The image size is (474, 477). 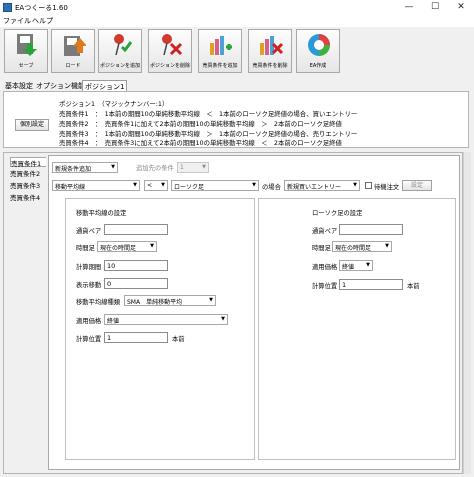 I want to click on moving-average-settings-title: 移動平均線の設定, so click(x=101, y=213).